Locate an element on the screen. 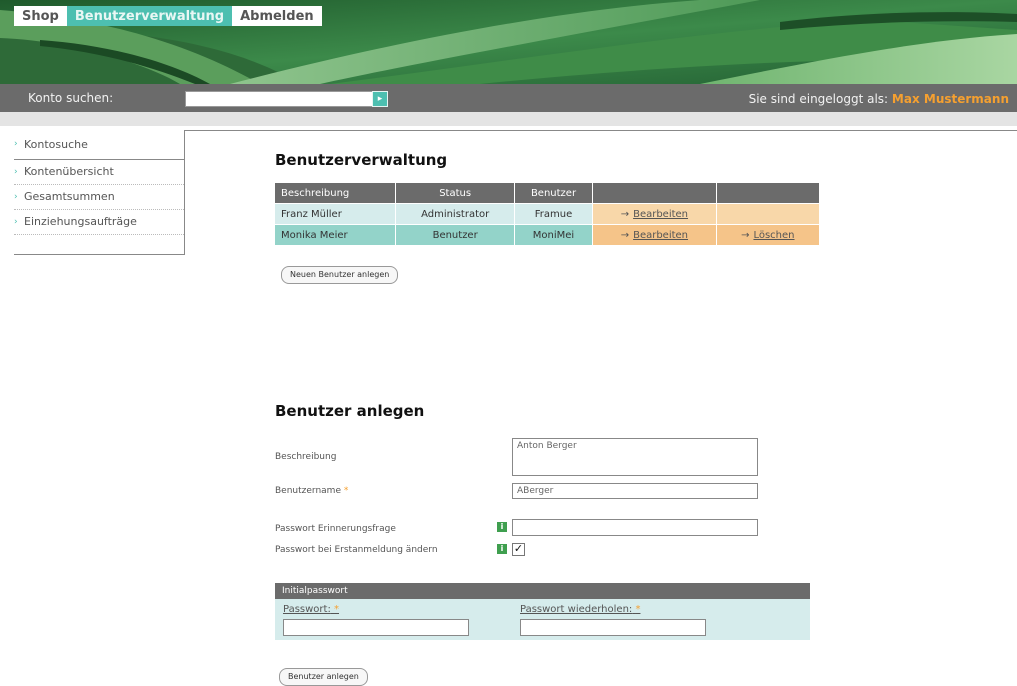  header-divider-strip is located at coordinates (508, 119).